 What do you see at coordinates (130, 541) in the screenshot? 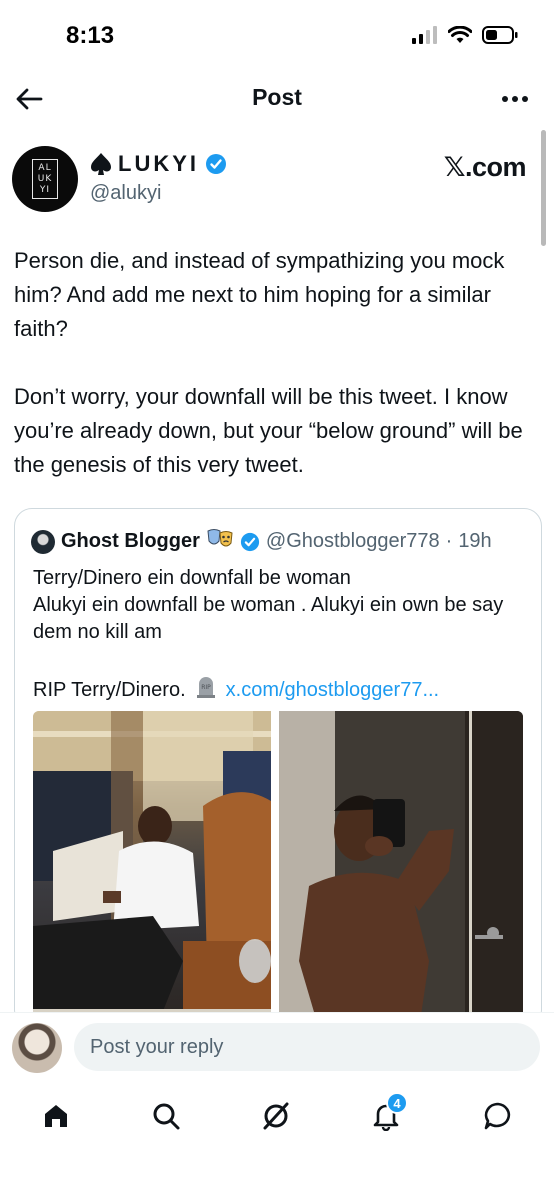
I see `quoted-author-name: Ghost Blogger` at bounding box center [130, 541].